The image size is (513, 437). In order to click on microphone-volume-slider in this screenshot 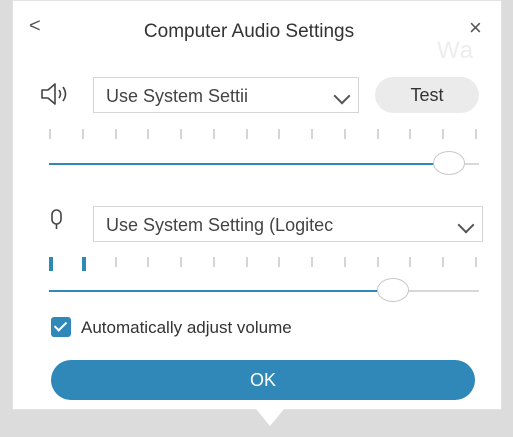, I will do `click(264, 290)`.